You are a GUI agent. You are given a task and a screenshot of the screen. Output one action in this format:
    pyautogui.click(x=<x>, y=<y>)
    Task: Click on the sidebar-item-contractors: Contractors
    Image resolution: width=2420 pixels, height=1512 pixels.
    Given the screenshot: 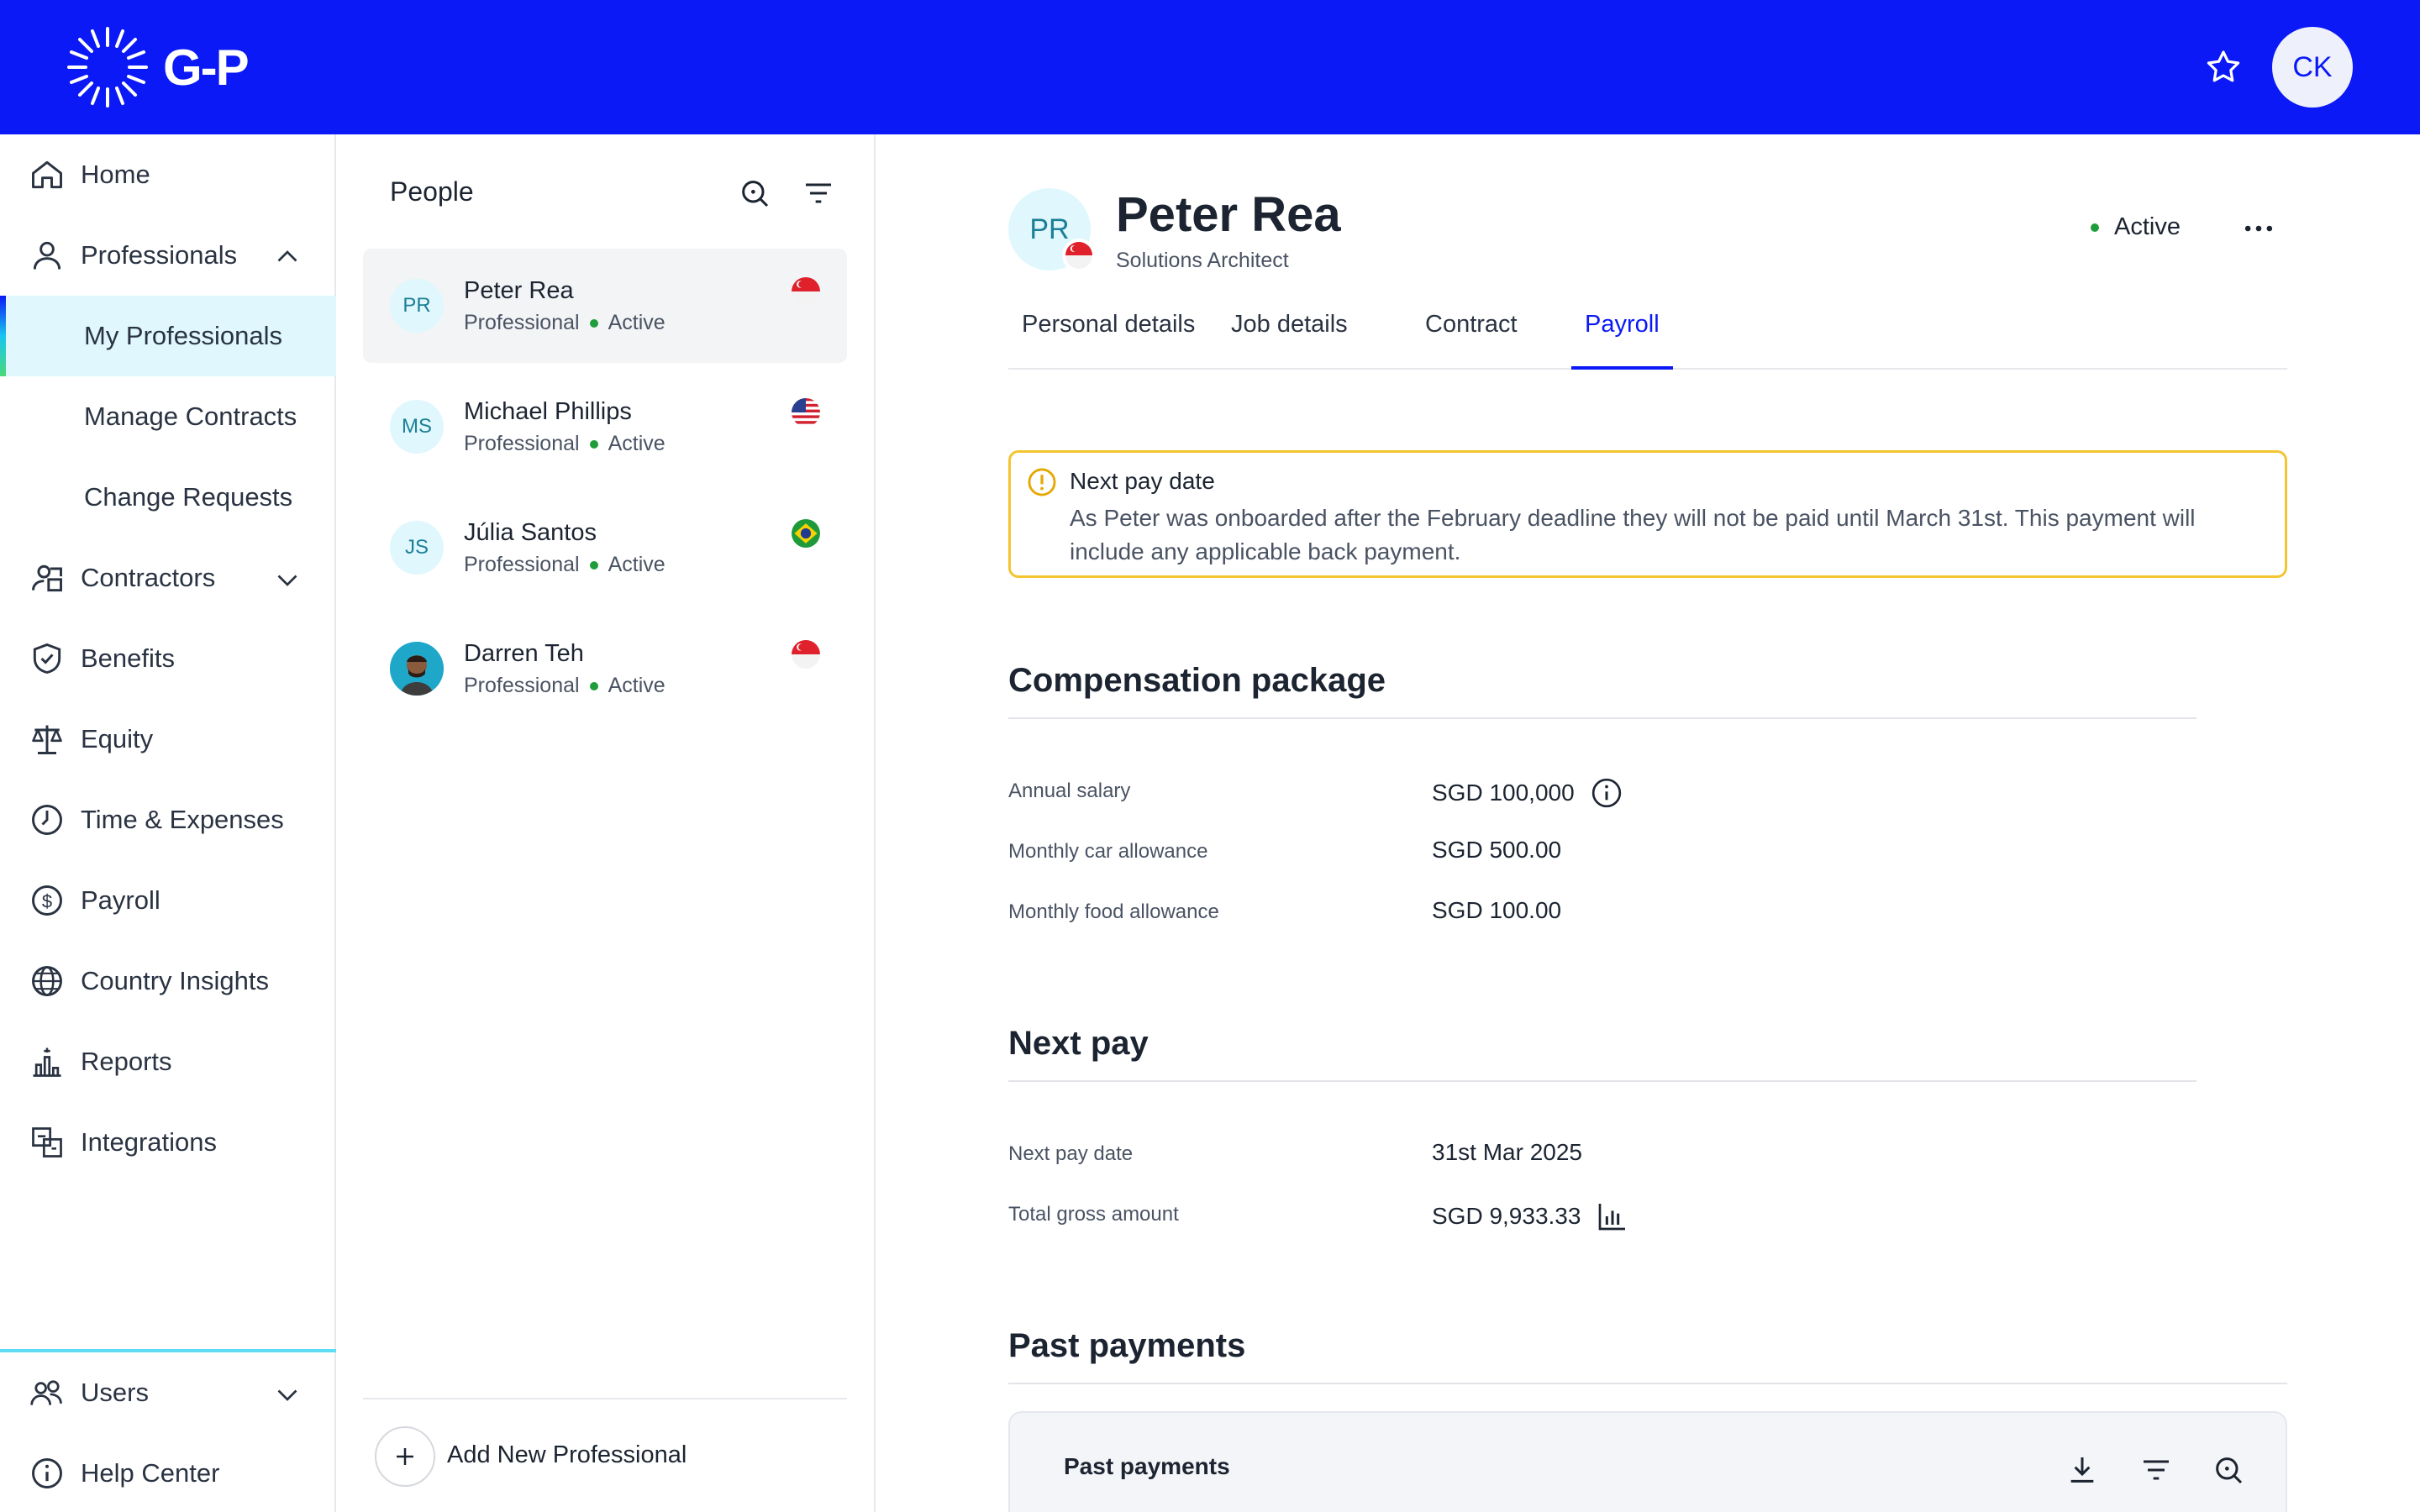 What is the action you would take?
    pyautogui.click(x=168, y=578)
    